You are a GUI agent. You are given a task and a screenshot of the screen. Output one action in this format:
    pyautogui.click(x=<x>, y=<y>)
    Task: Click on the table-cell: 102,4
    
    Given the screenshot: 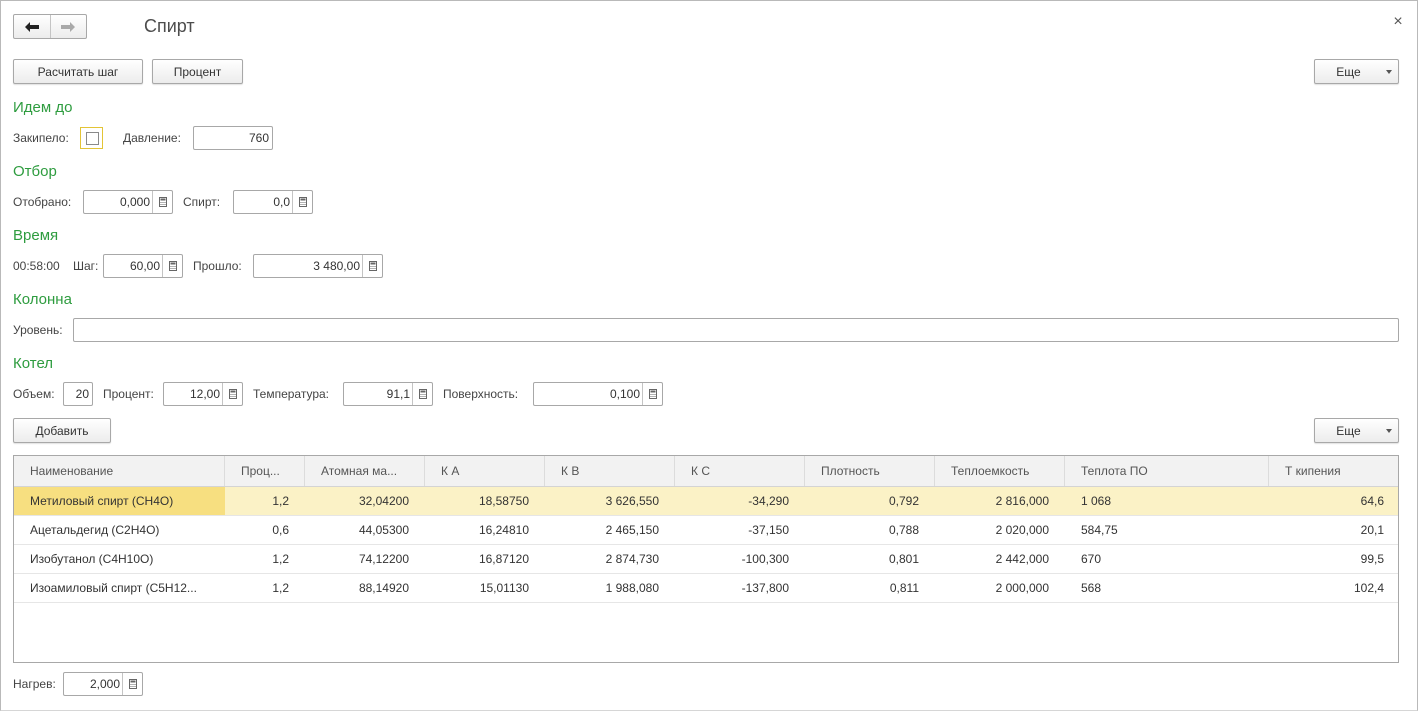 What is the action you would take?
    pyautogui.click(x=1333, y=588)
    